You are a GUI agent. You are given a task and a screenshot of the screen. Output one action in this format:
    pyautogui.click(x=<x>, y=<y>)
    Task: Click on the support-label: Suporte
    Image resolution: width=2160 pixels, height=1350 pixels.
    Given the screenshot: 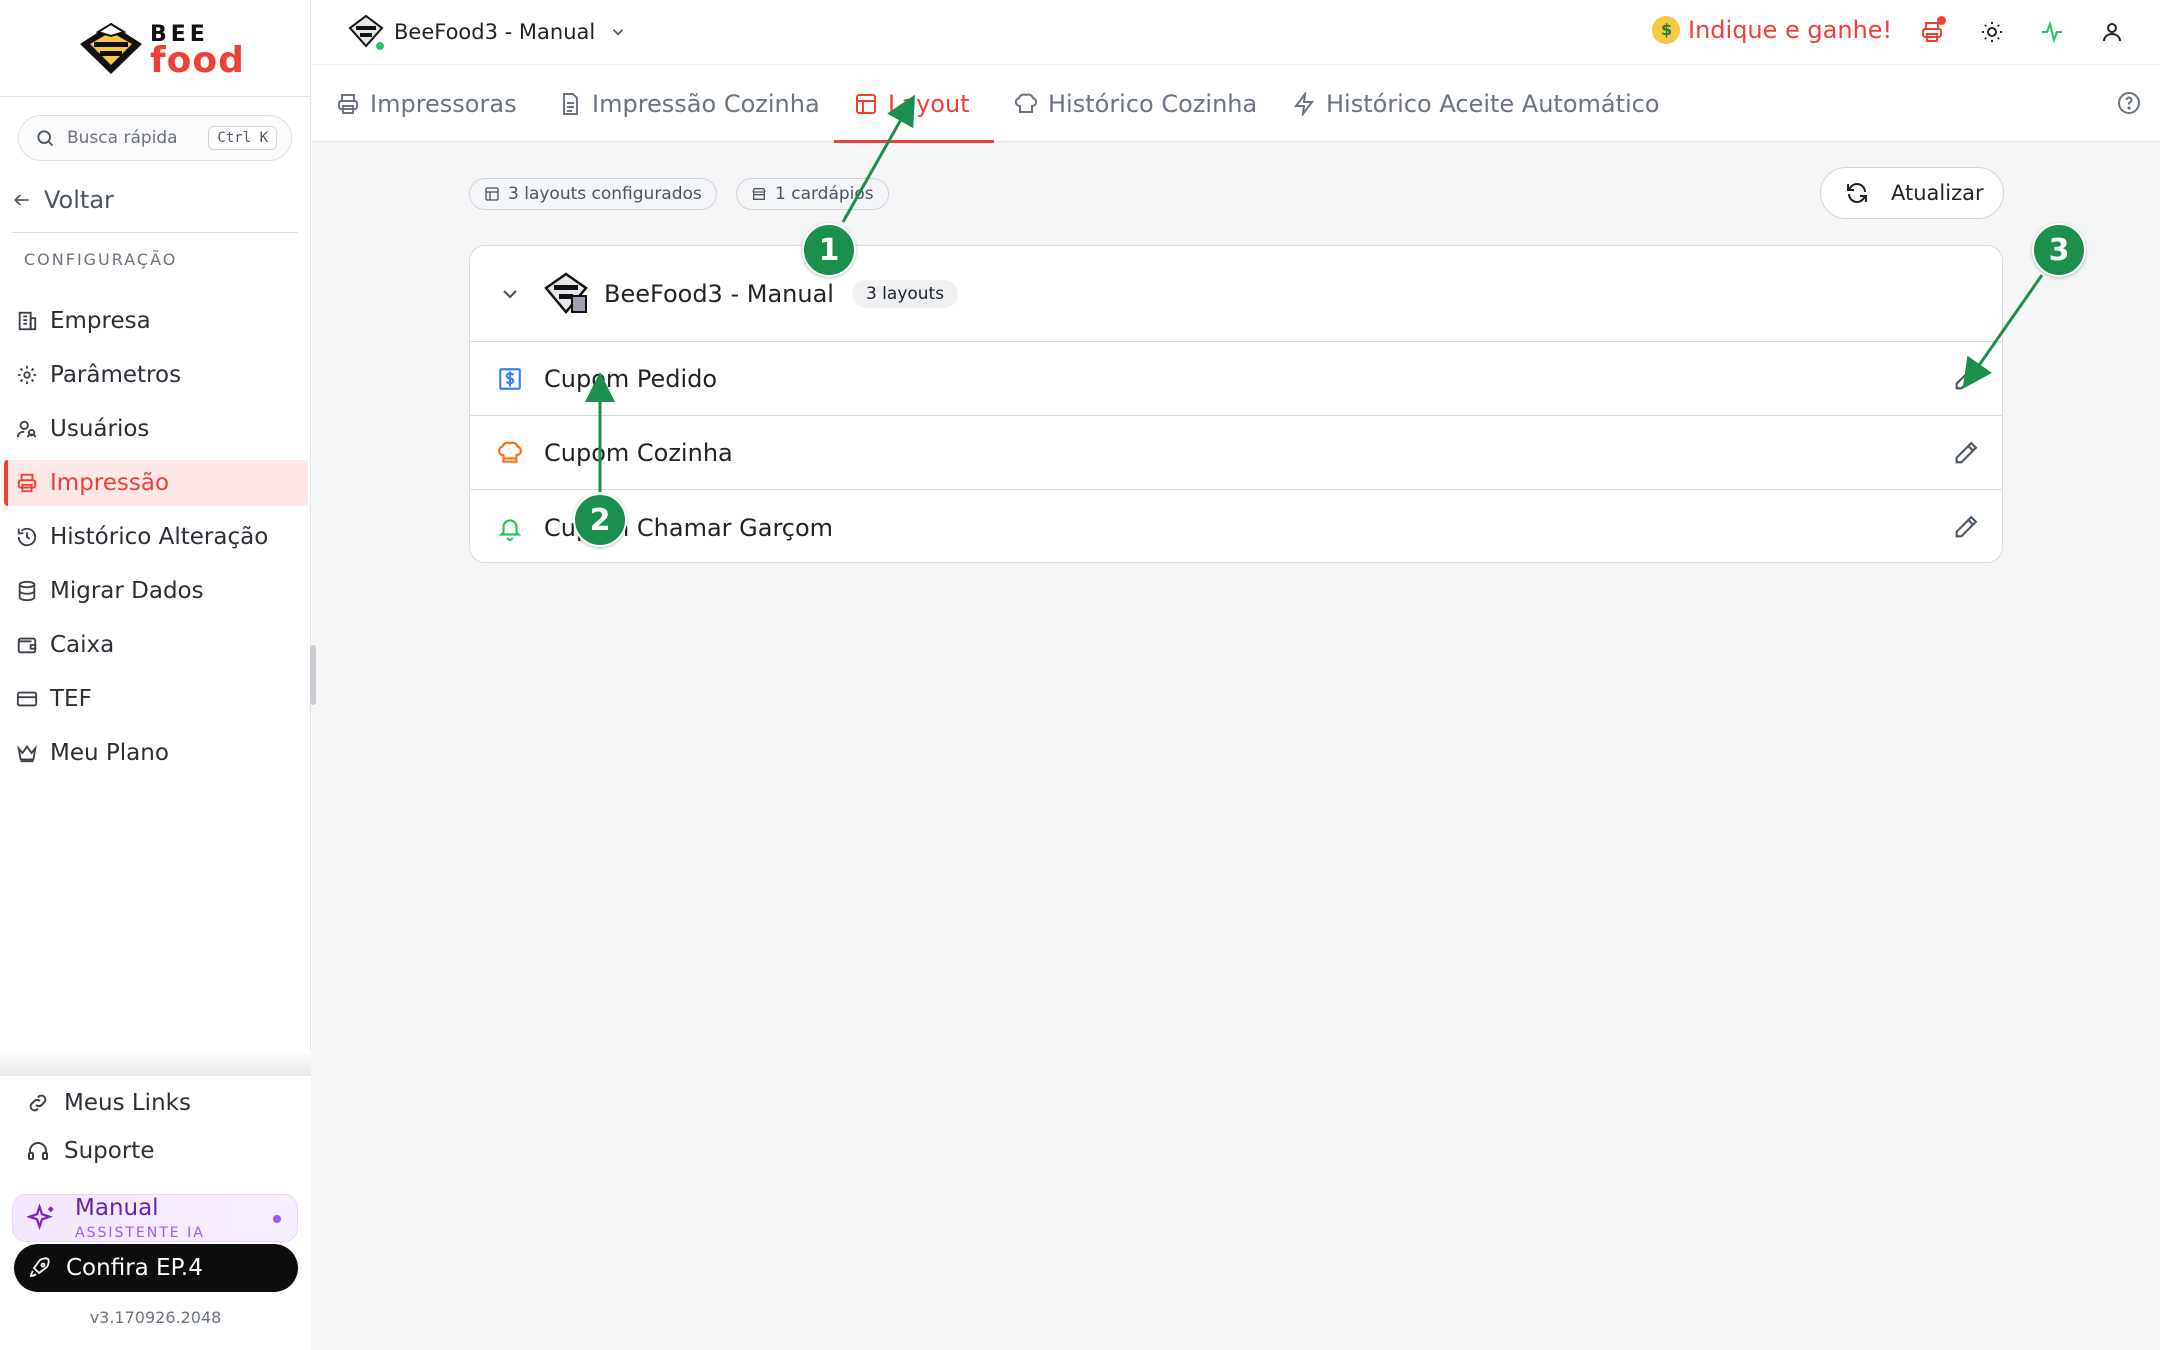 What is the action you would take?
    pyautogui.click(x=109, y=1151)
    